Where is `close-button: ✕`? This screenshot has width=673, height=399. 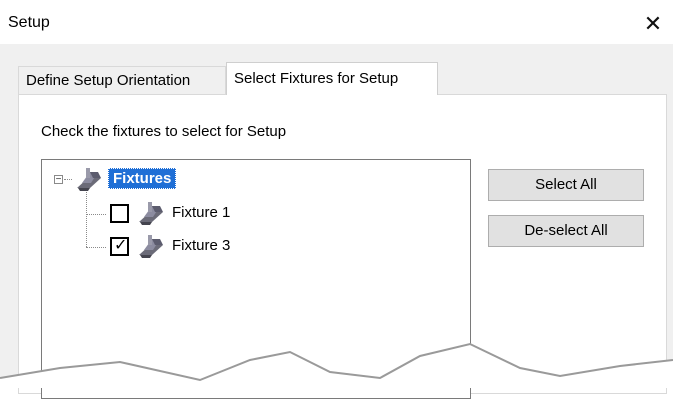
close-button: ✕ is located at coordinates (653, 24).